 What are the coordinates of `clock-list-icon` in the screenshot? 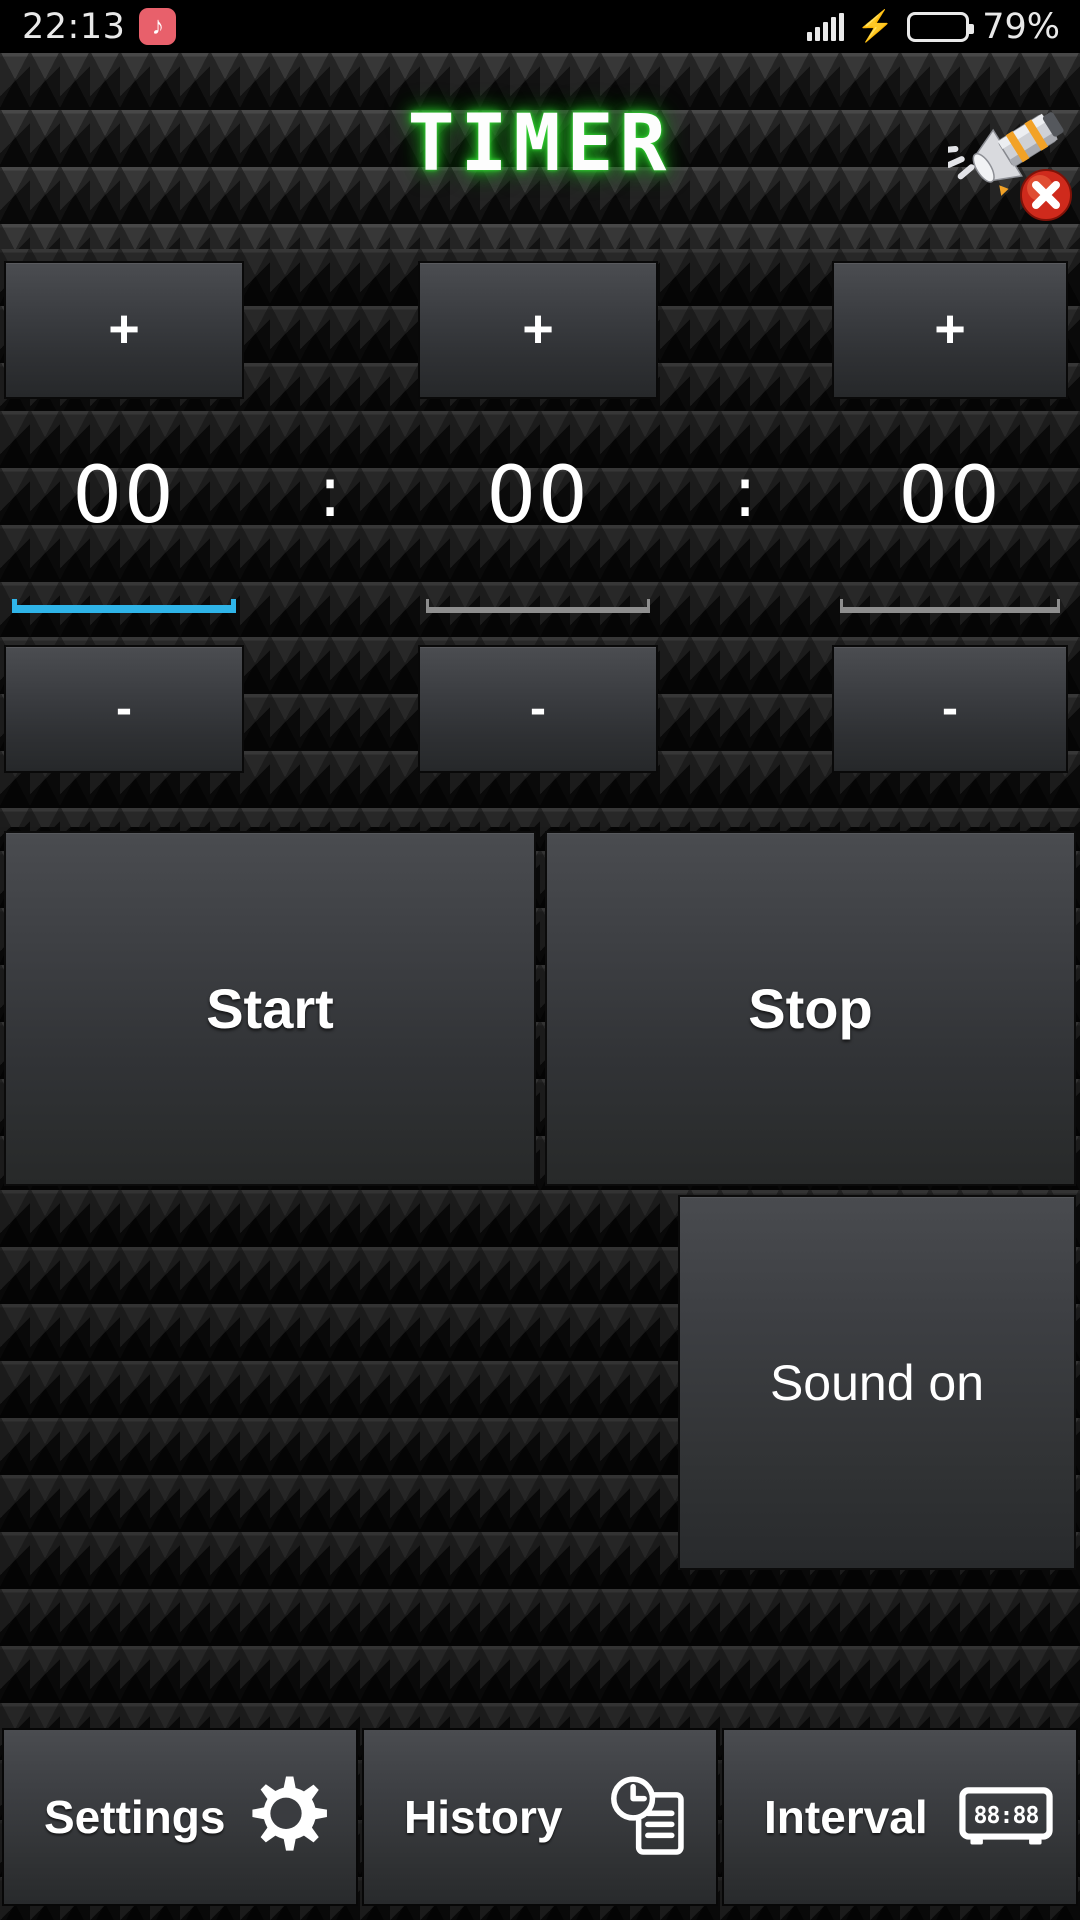 It's located at (646, 1817).